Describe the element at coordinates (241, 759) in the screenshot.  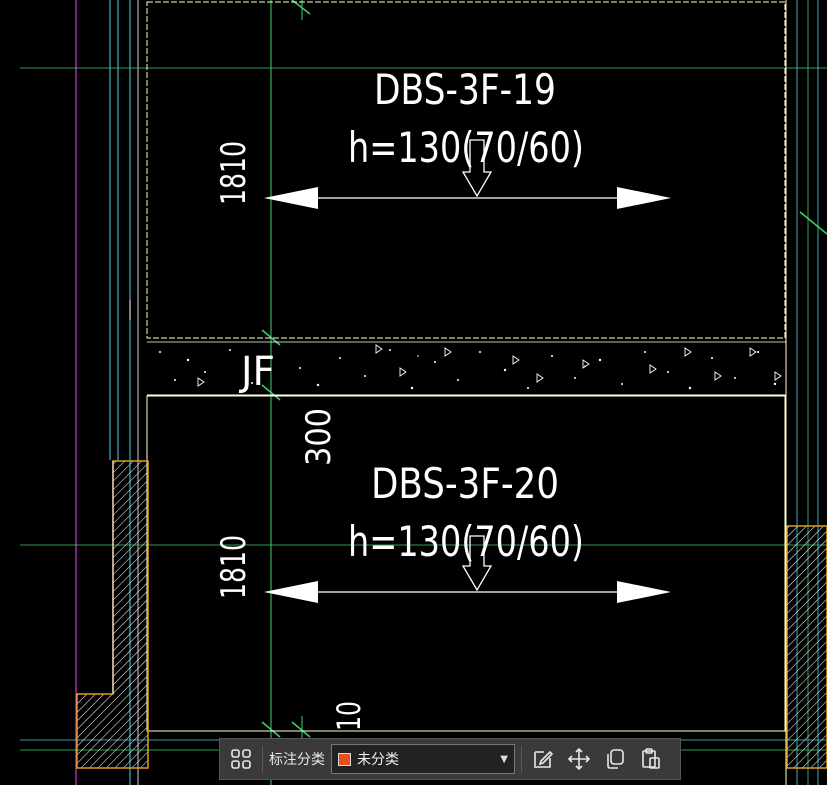
I see `grid-icon` at that location.